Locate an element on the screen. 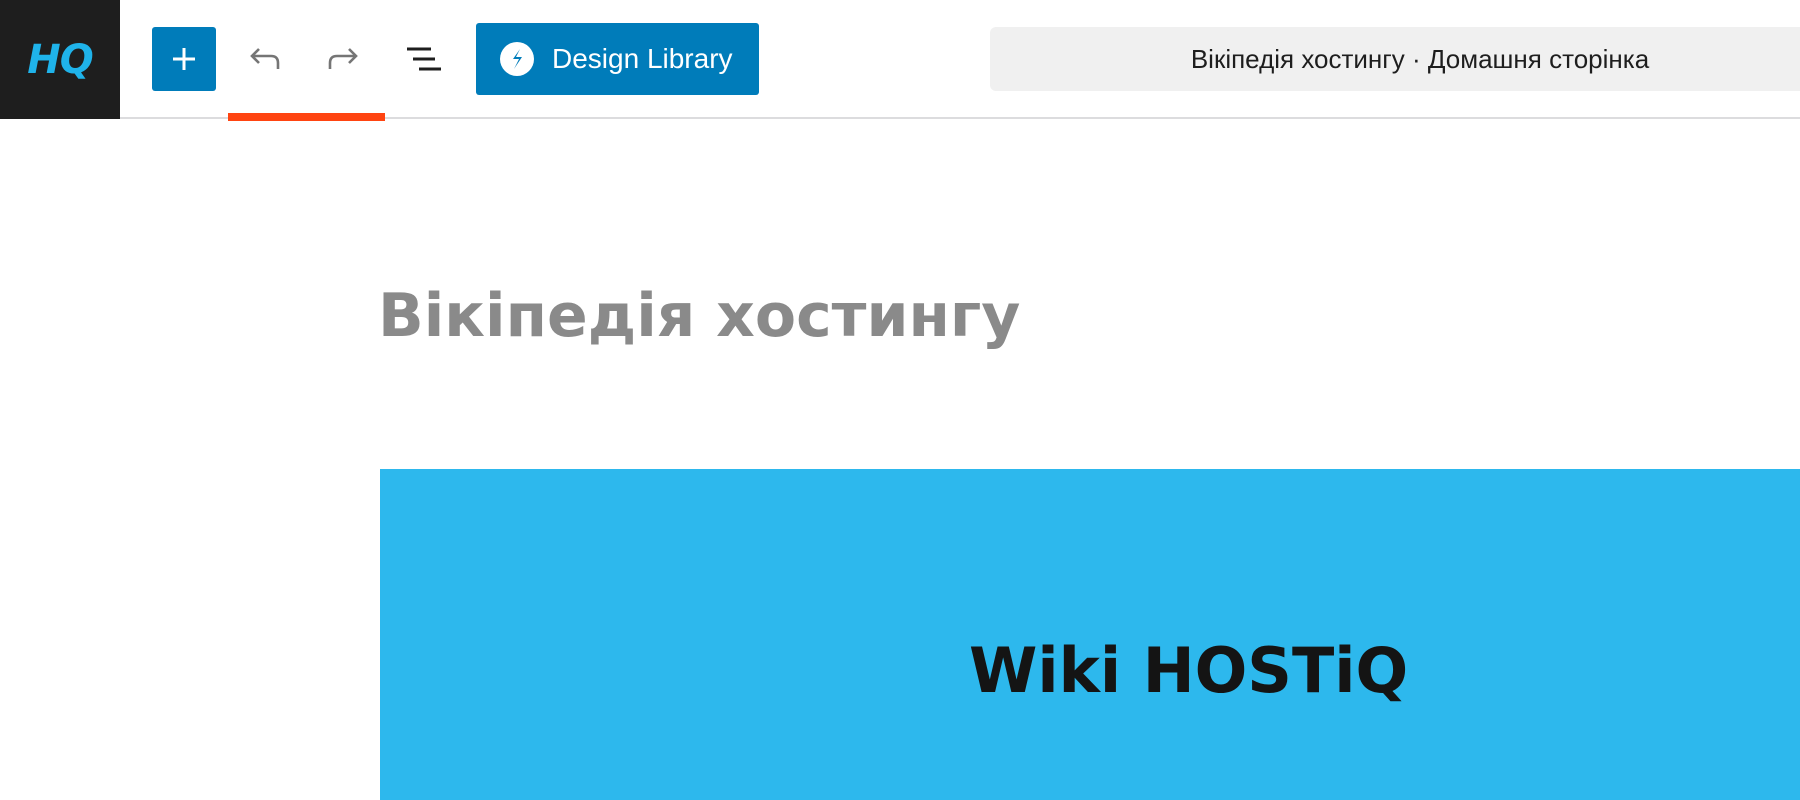 The width and height of the screenshot is (1800, 800). stackable-logo-icon is located at coordinates (517, 59).